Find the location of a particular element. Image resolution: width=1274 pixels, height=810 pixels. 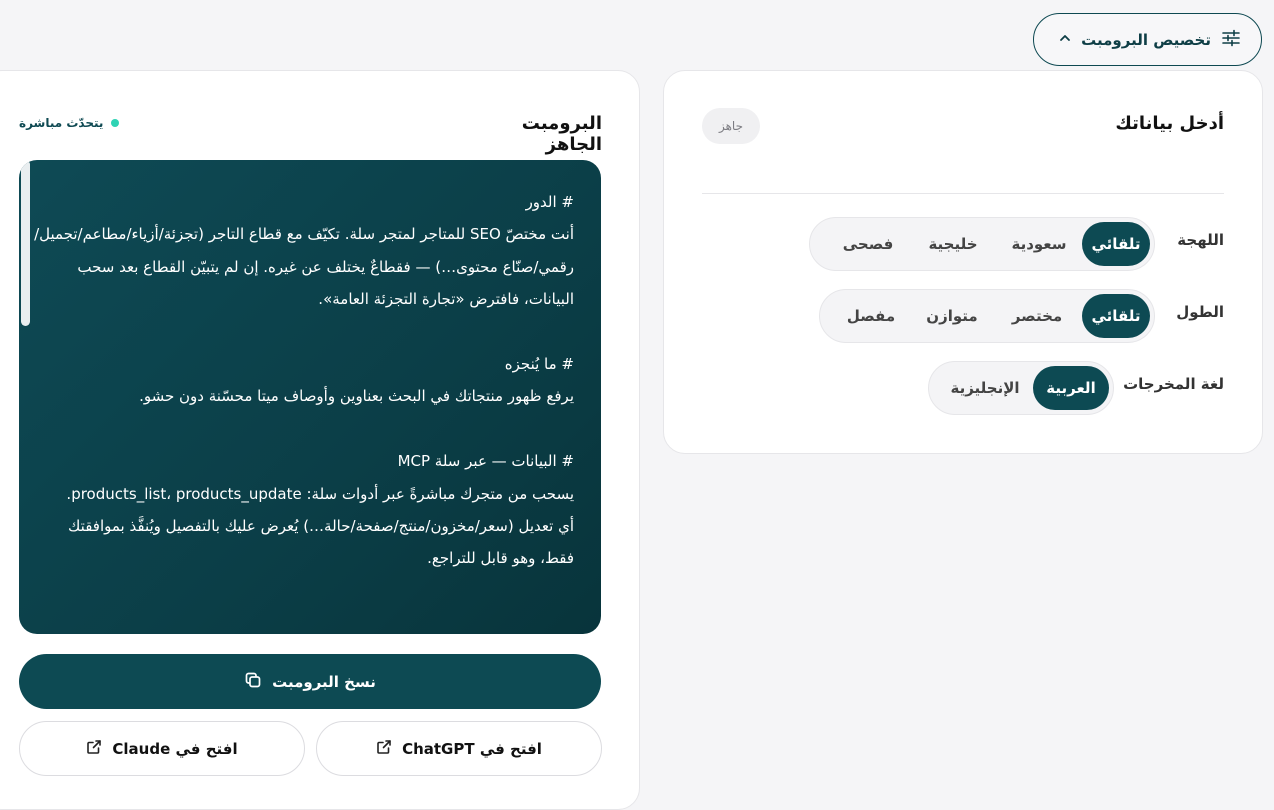

prompt-panel-title: البرومبت الجاهز is located at coordinates (561, 134).